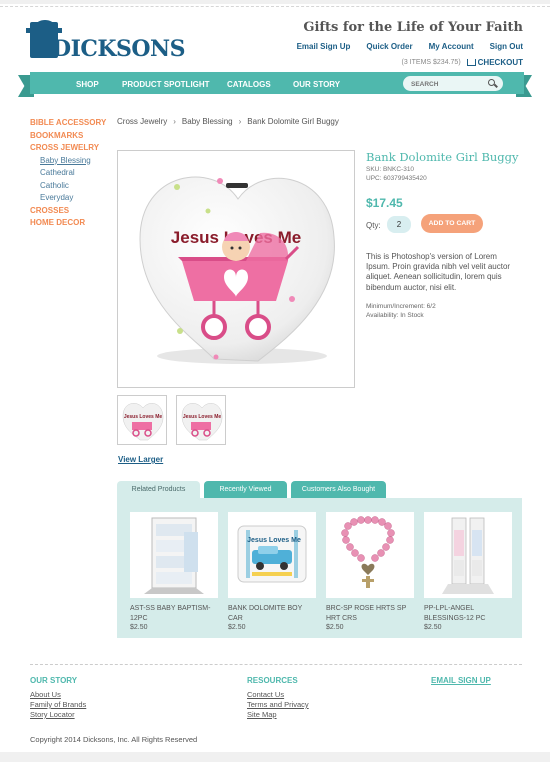 The width and height of the screenshot is (550, 762). I want to click on related-product-name: AST-SS BABY BAPTISM-12PC, so click(174, 613).